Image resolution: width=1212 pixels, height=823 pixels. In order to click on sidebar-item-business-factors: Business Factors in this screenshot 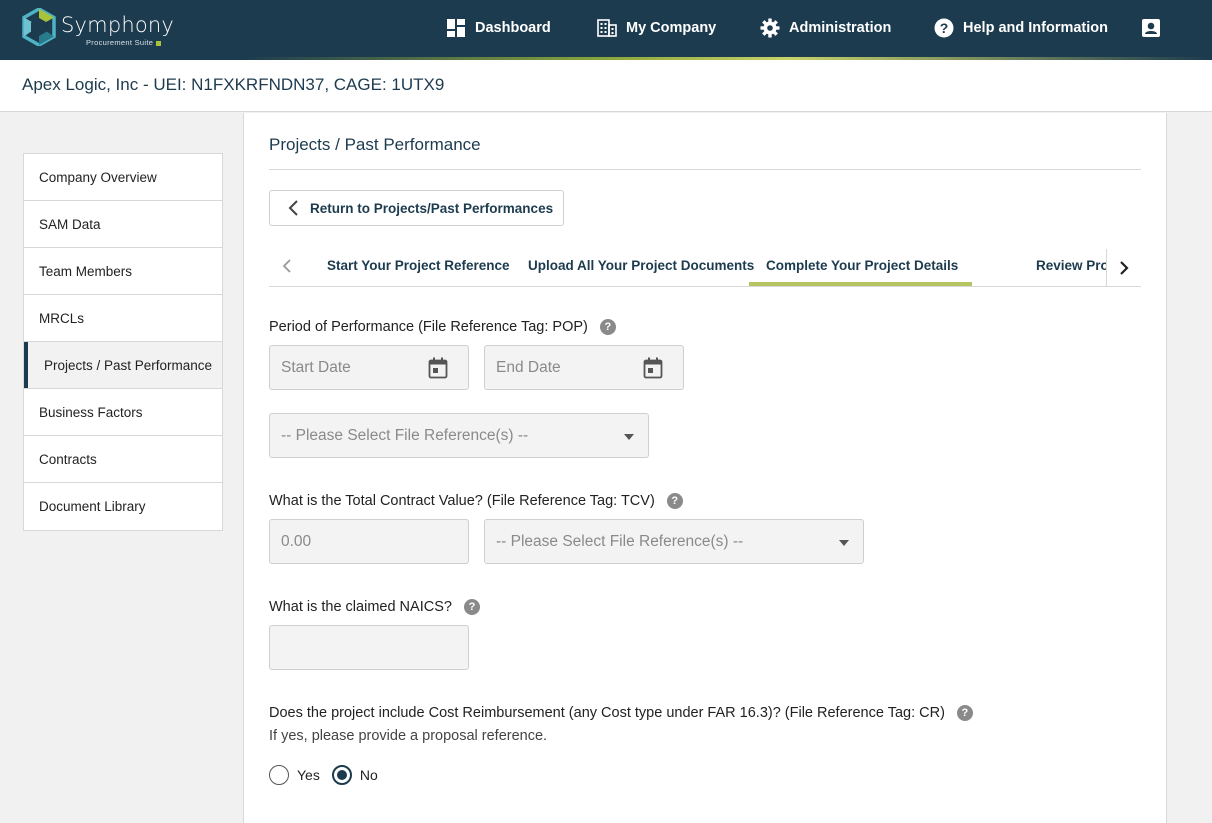, I will do `click(123, 412)`.